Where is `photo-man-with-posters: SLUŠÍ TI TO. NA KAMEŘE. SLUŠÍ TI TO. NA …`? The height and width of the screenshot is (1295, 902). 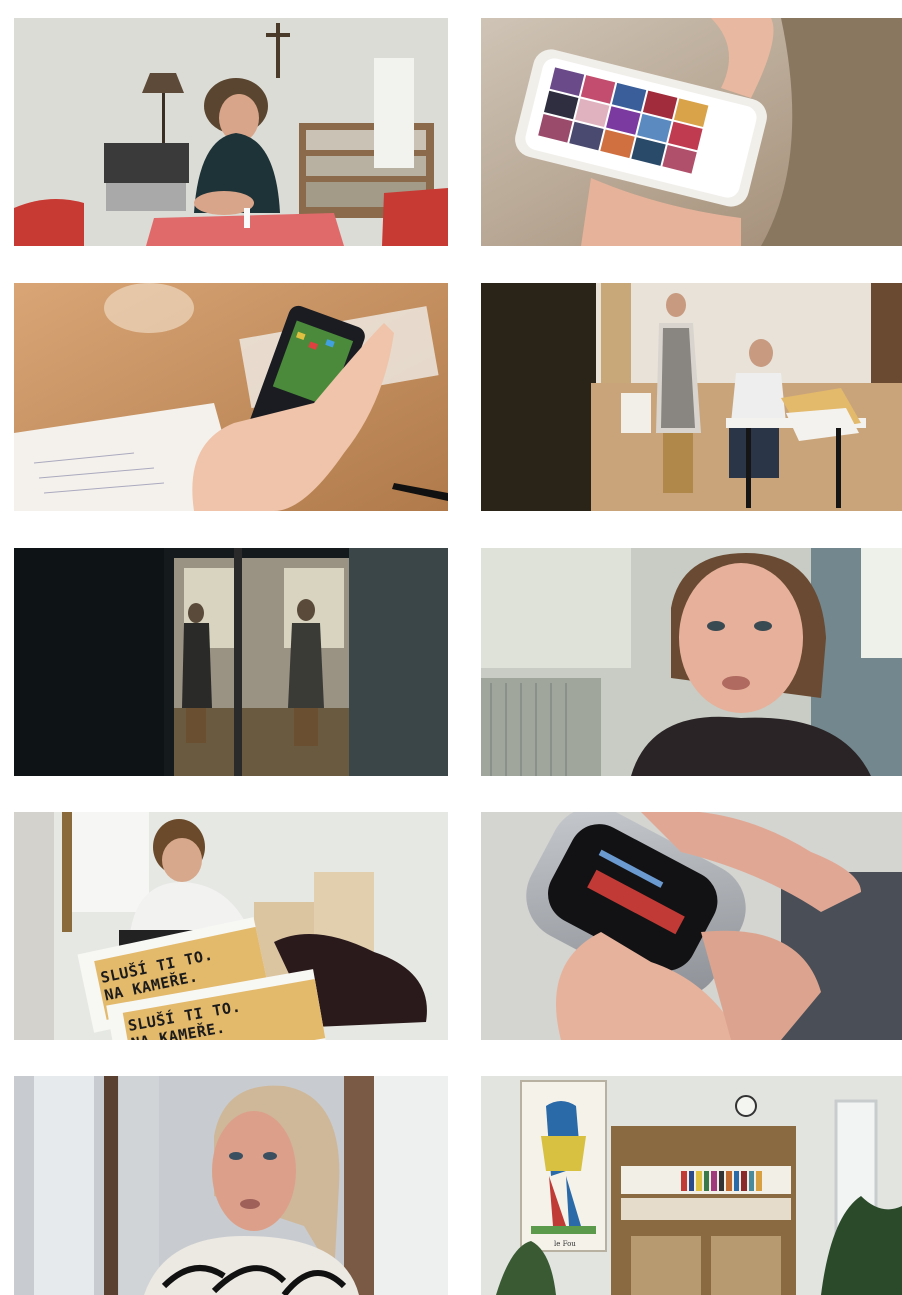
photo-man-with-posters: SLUŠÍ TI TO. NA KAMEŘE. SLUŠÍ TI TO. NA … is located at coordinates (231, 926).